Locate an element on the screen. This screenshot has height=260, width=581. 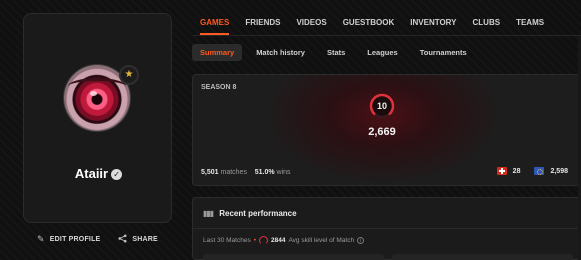
subtab-stats: Stats is located at coordinates (336, 52).